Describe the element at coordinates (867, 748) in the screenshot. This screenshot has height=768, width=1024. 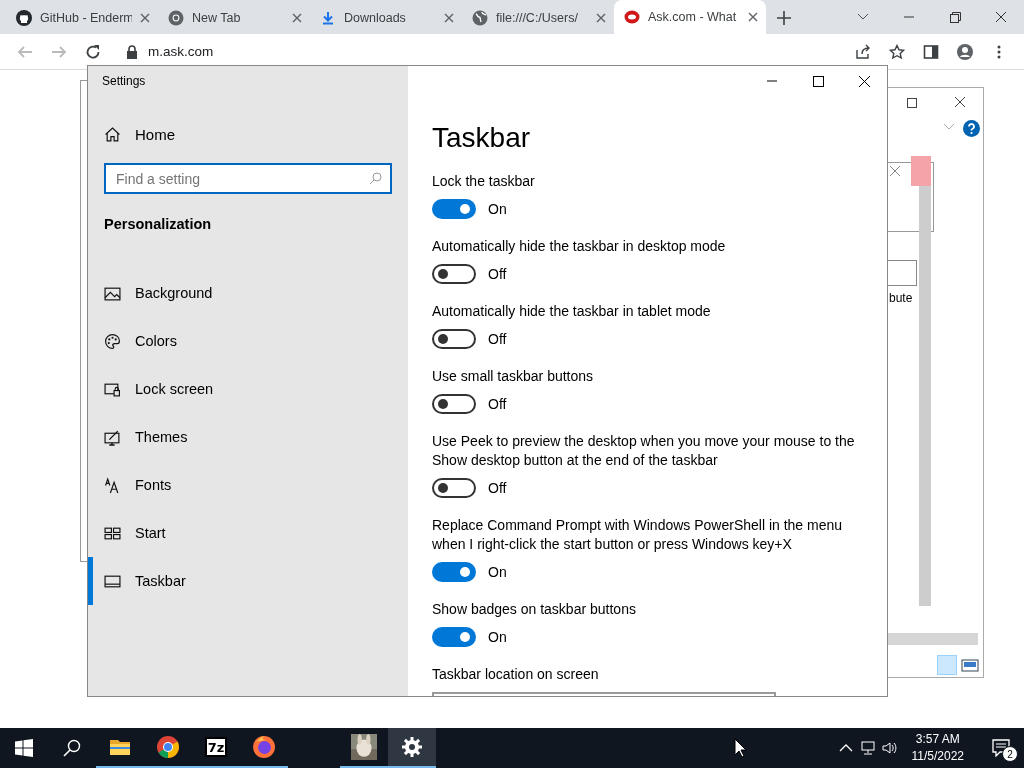
I see `network-icon` at that location.